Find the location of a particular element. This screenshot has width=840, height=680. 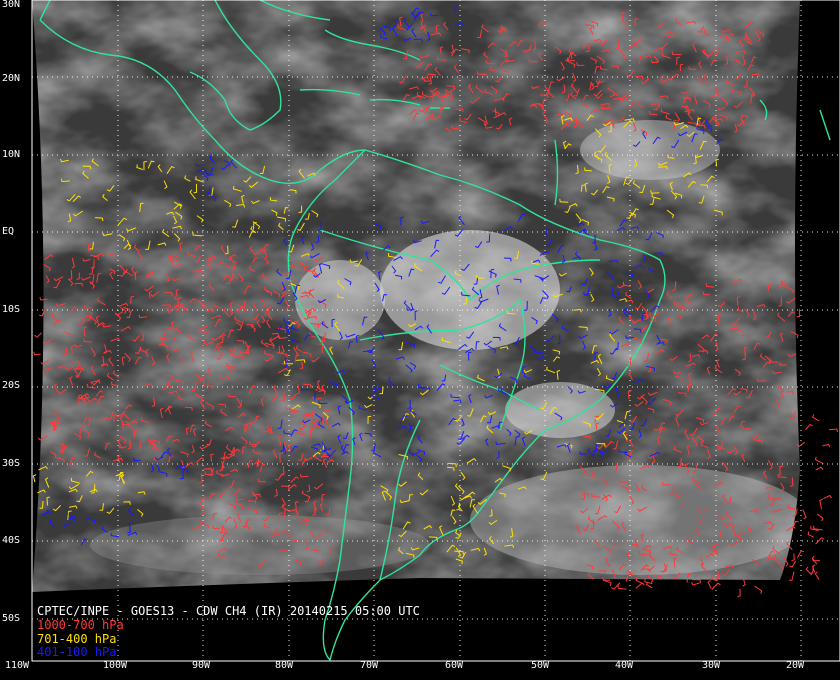

legend-layer-low: 1000-700 hPa is located at coordinates (80, 625).